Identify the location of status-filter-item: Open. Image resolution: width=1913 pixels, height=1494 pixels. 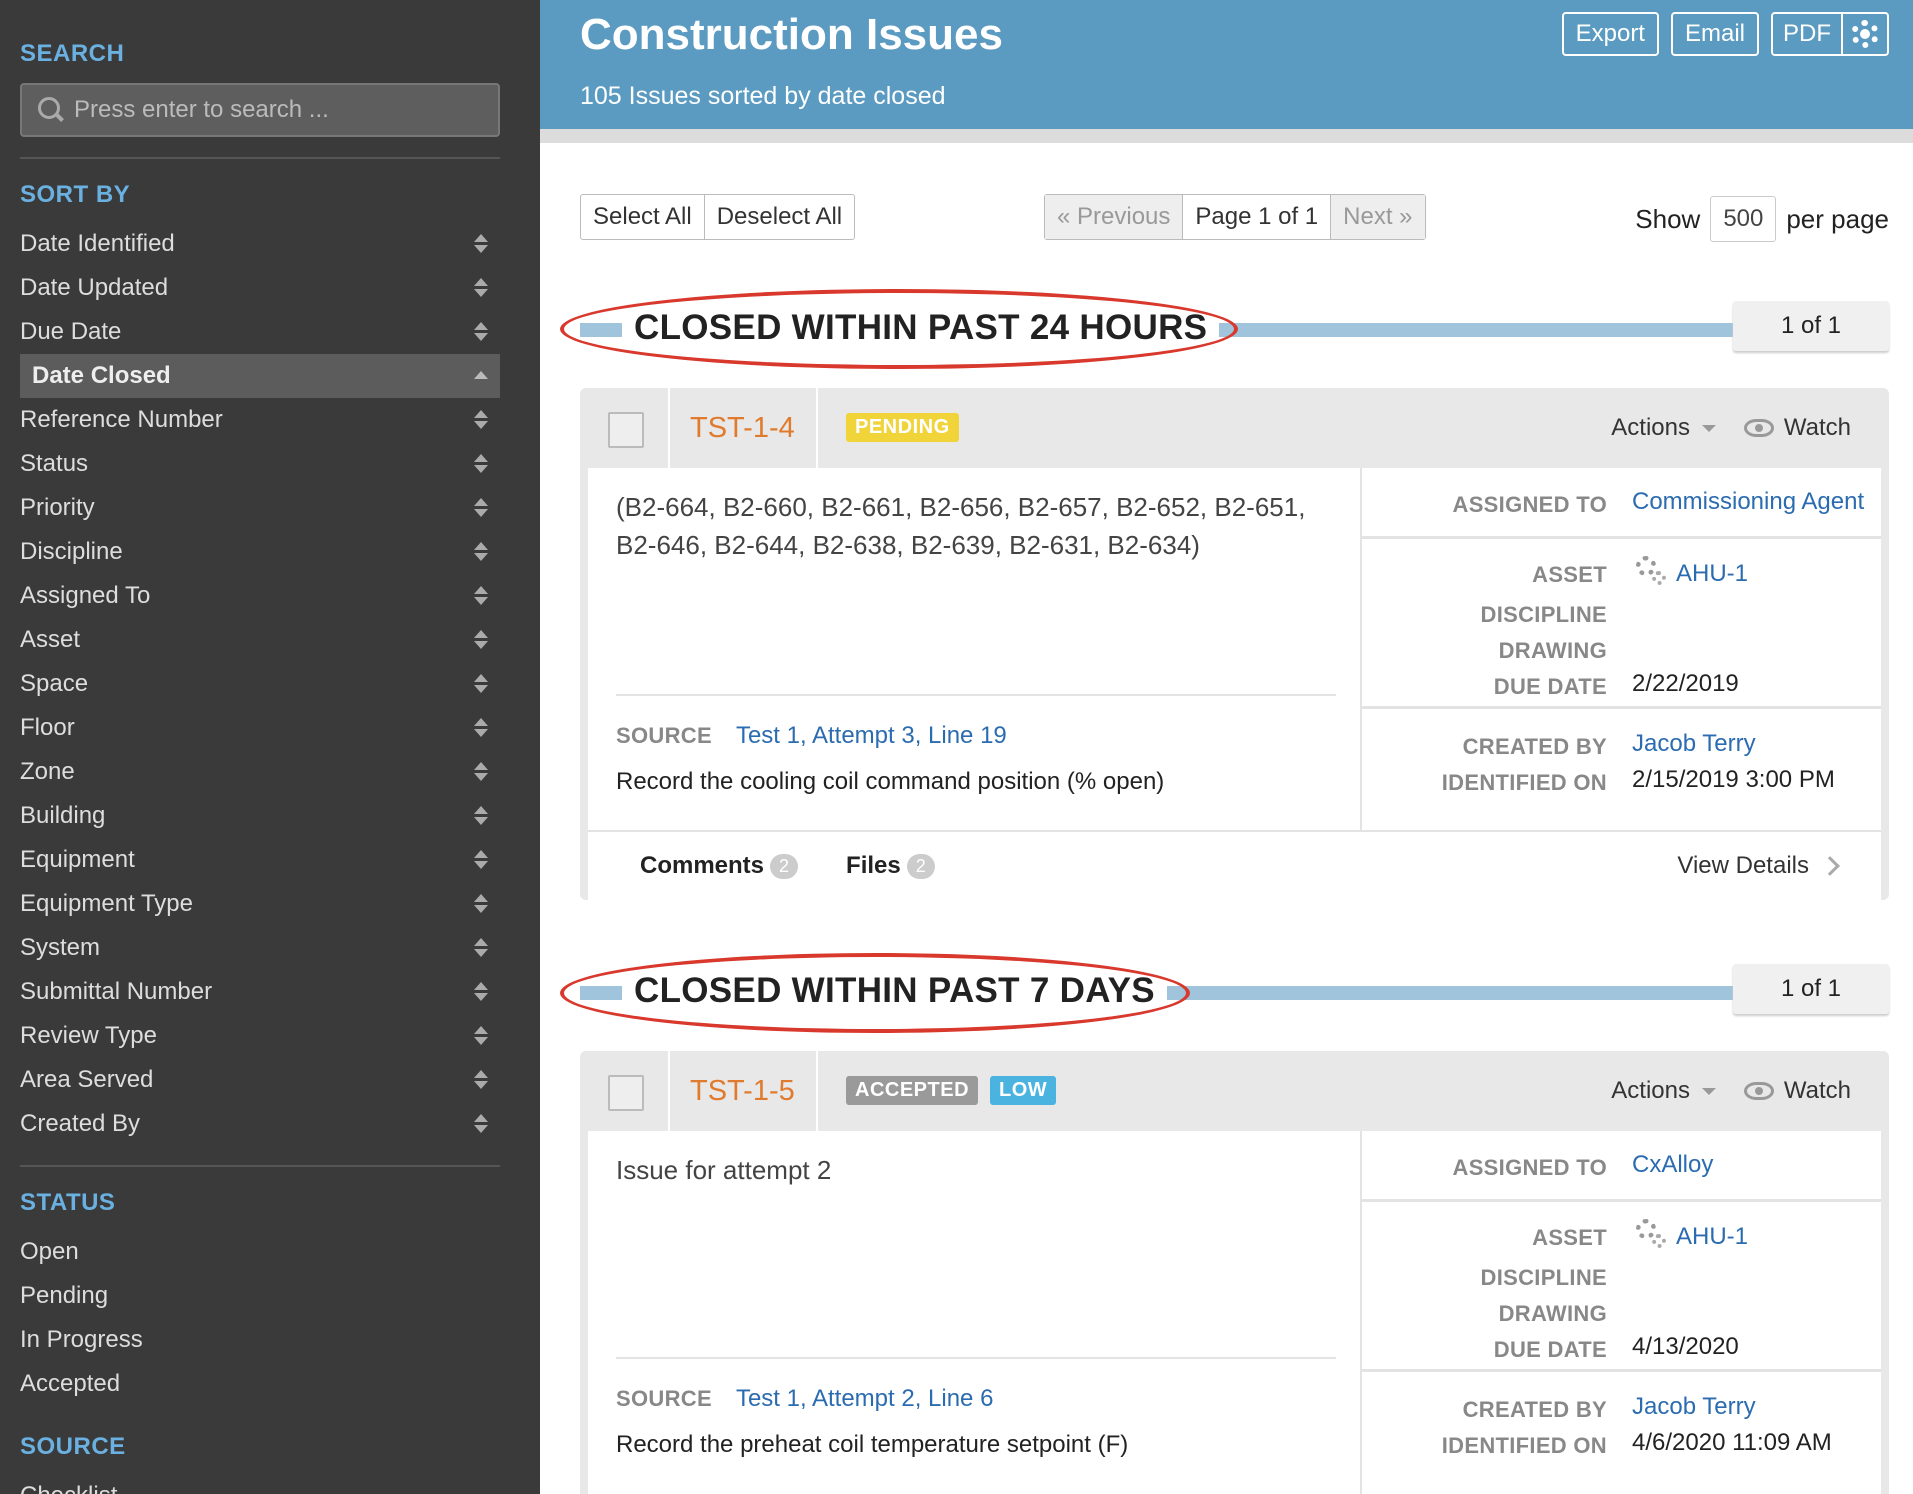
(81, 1252).